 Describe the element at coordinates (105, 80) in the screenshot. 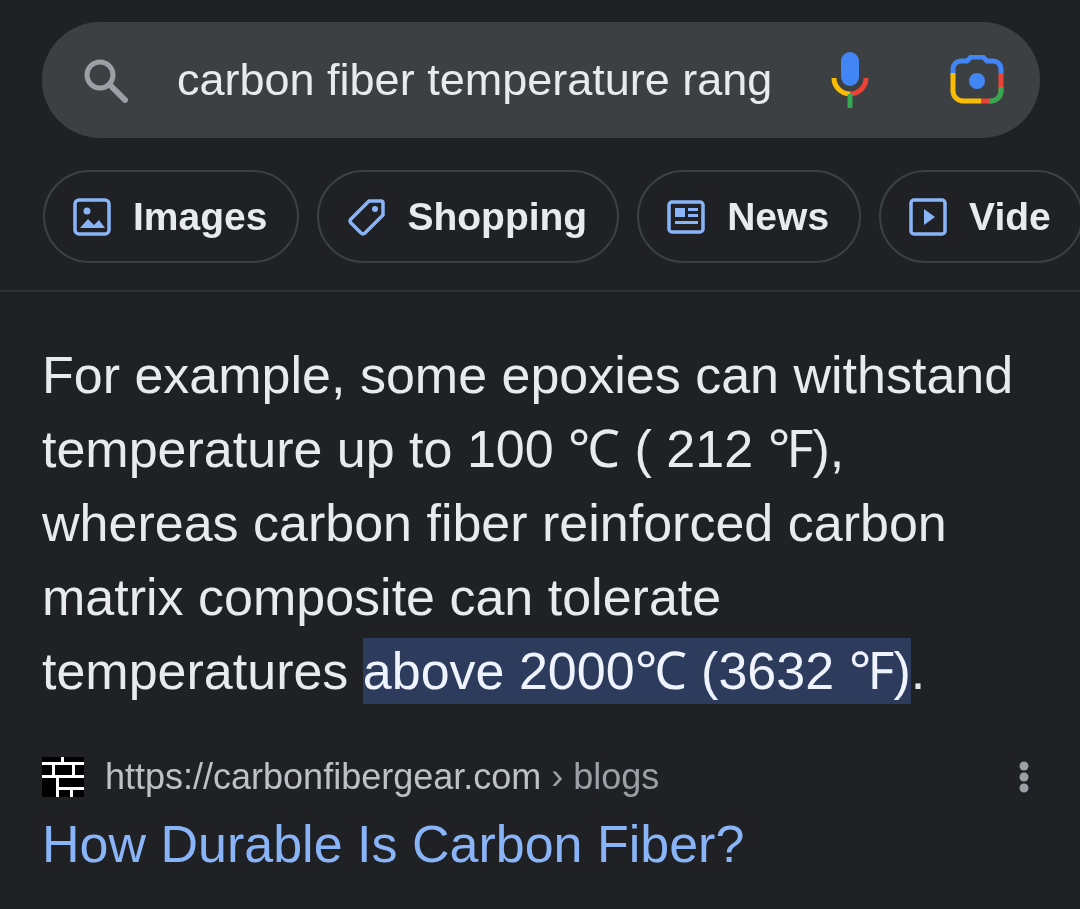

I see `search-icon` at that location.